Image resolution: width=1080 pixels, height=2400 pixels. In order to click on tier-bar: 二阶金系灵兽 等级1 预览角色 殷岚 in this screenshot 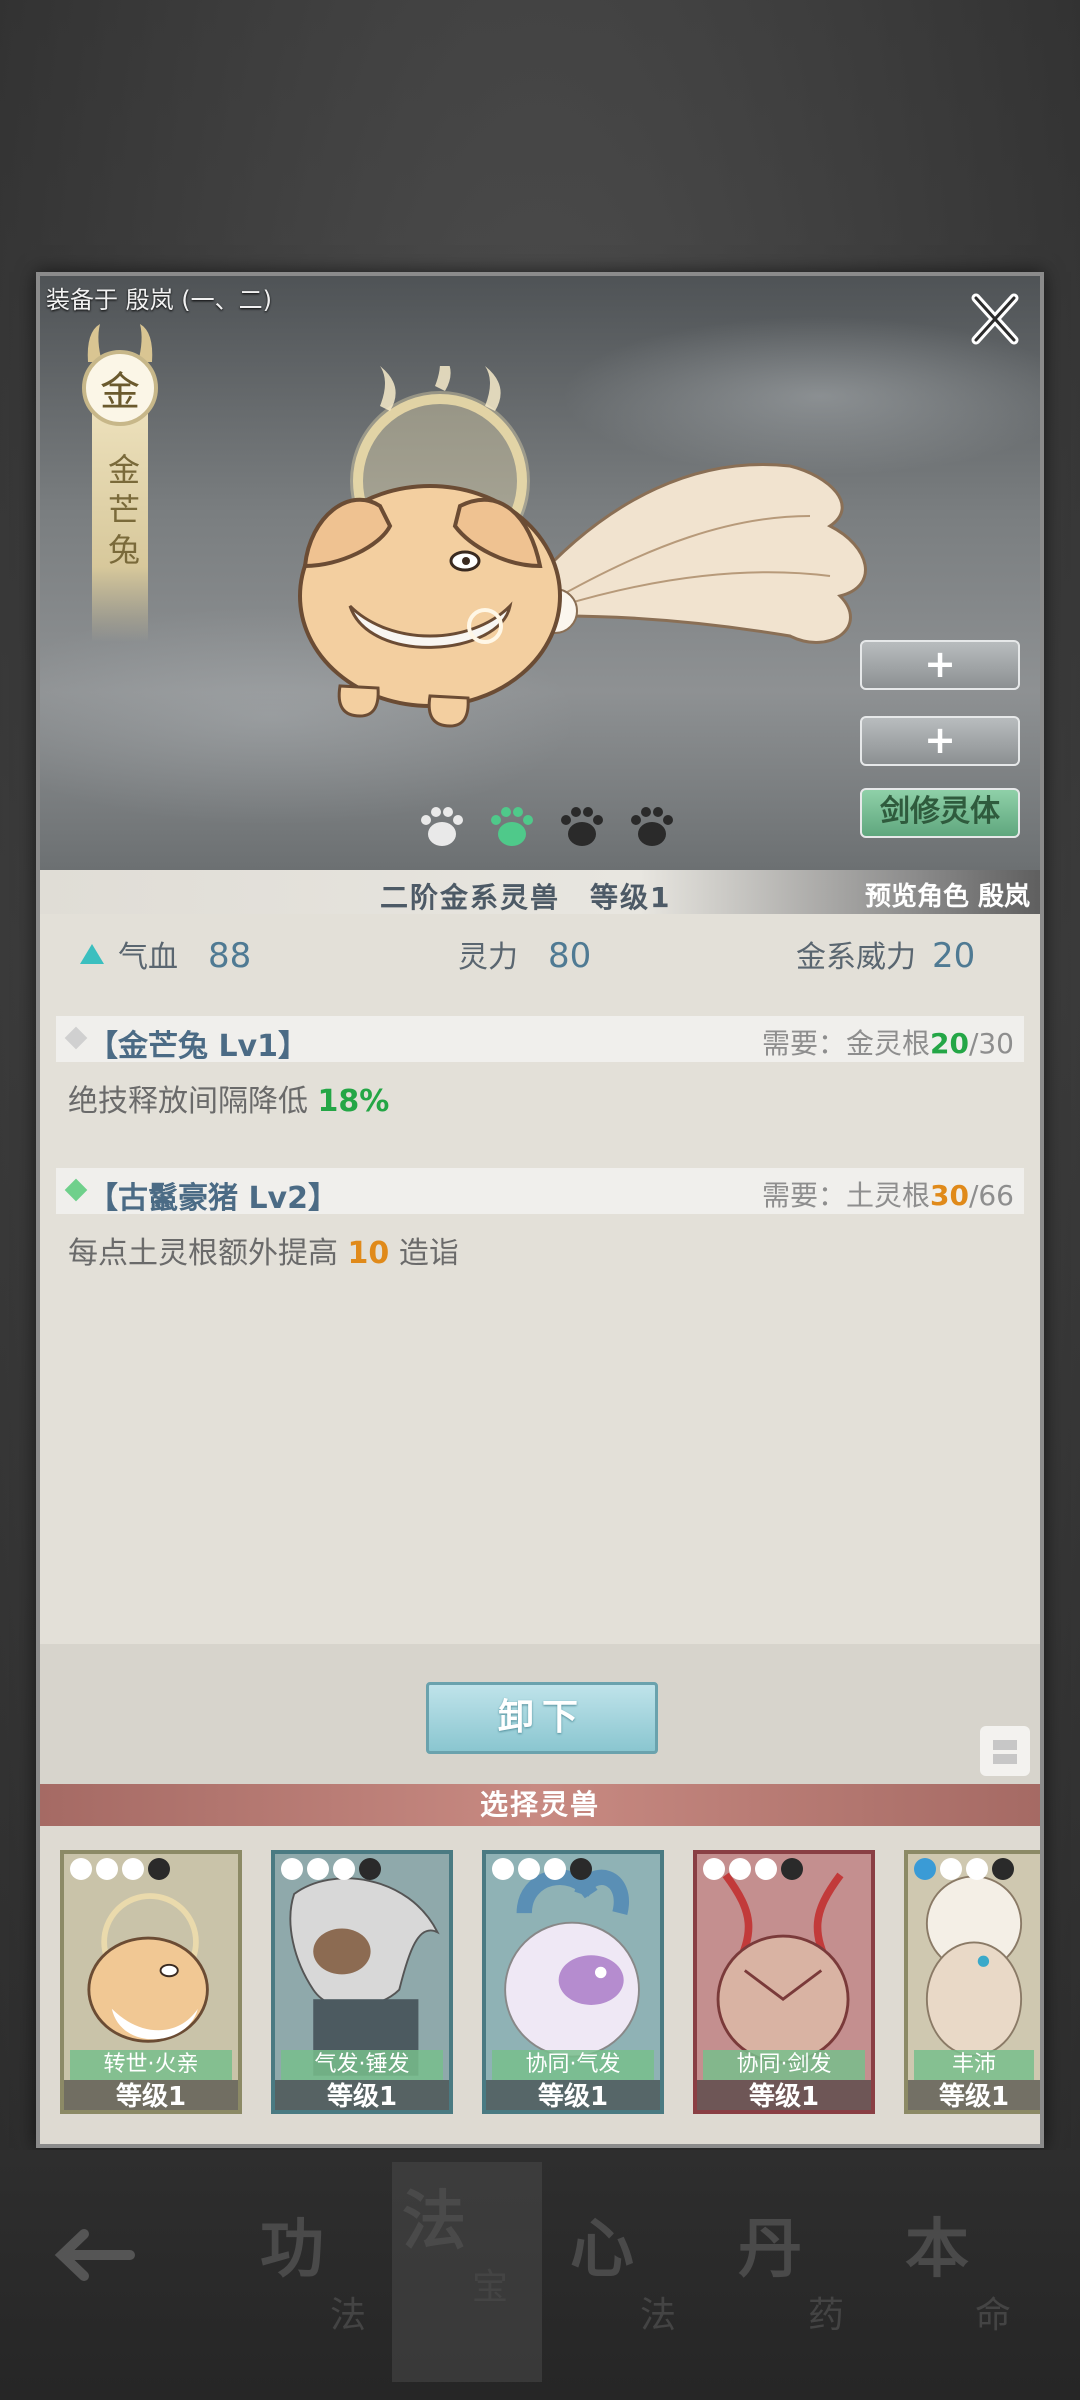, I will do `click(540, 892)`.